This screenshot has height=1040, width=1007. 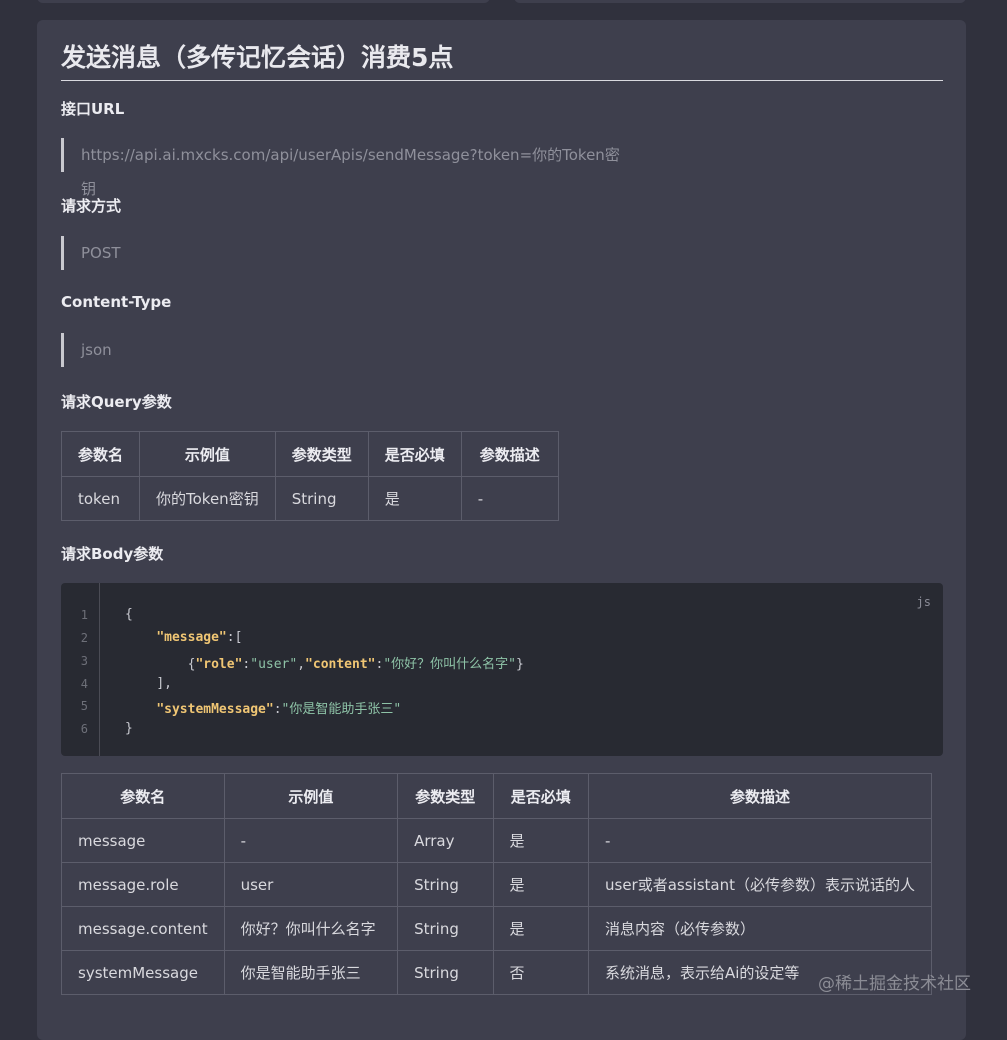 What do you see at coordinates (311, 972) in the screenshot?
I see `table-cell: 你是智能助手张三` at bounding box center [311, 972].